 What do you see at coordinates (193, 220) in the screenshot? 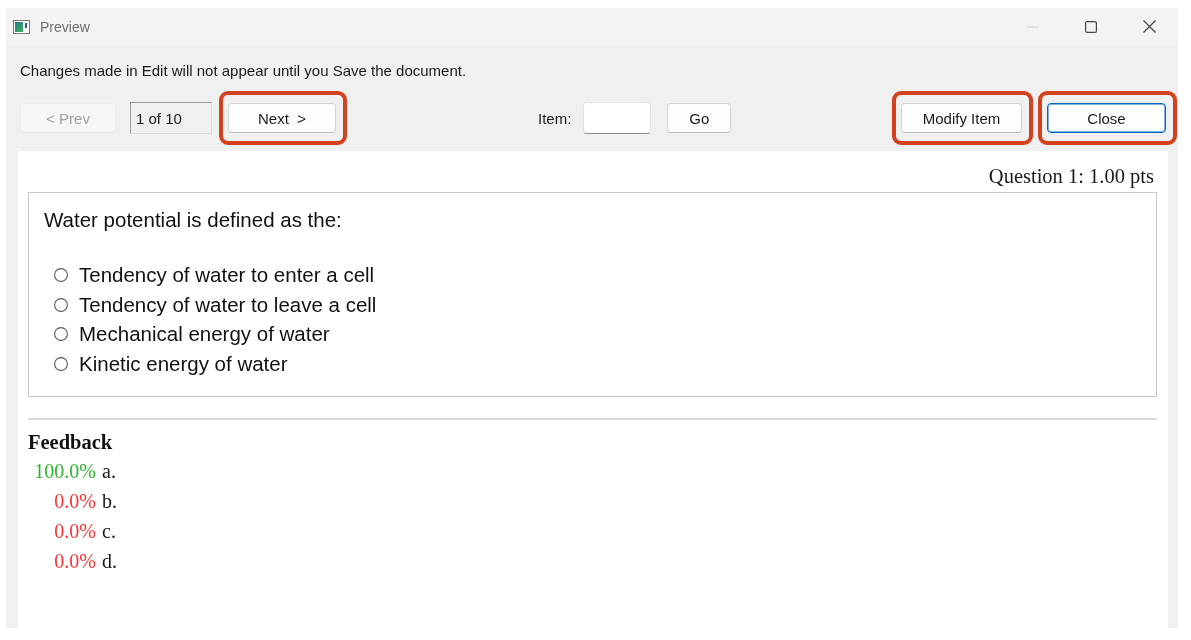
I see `question-prompt: Water potential is defined as the:` at bounding box center [193, 220].